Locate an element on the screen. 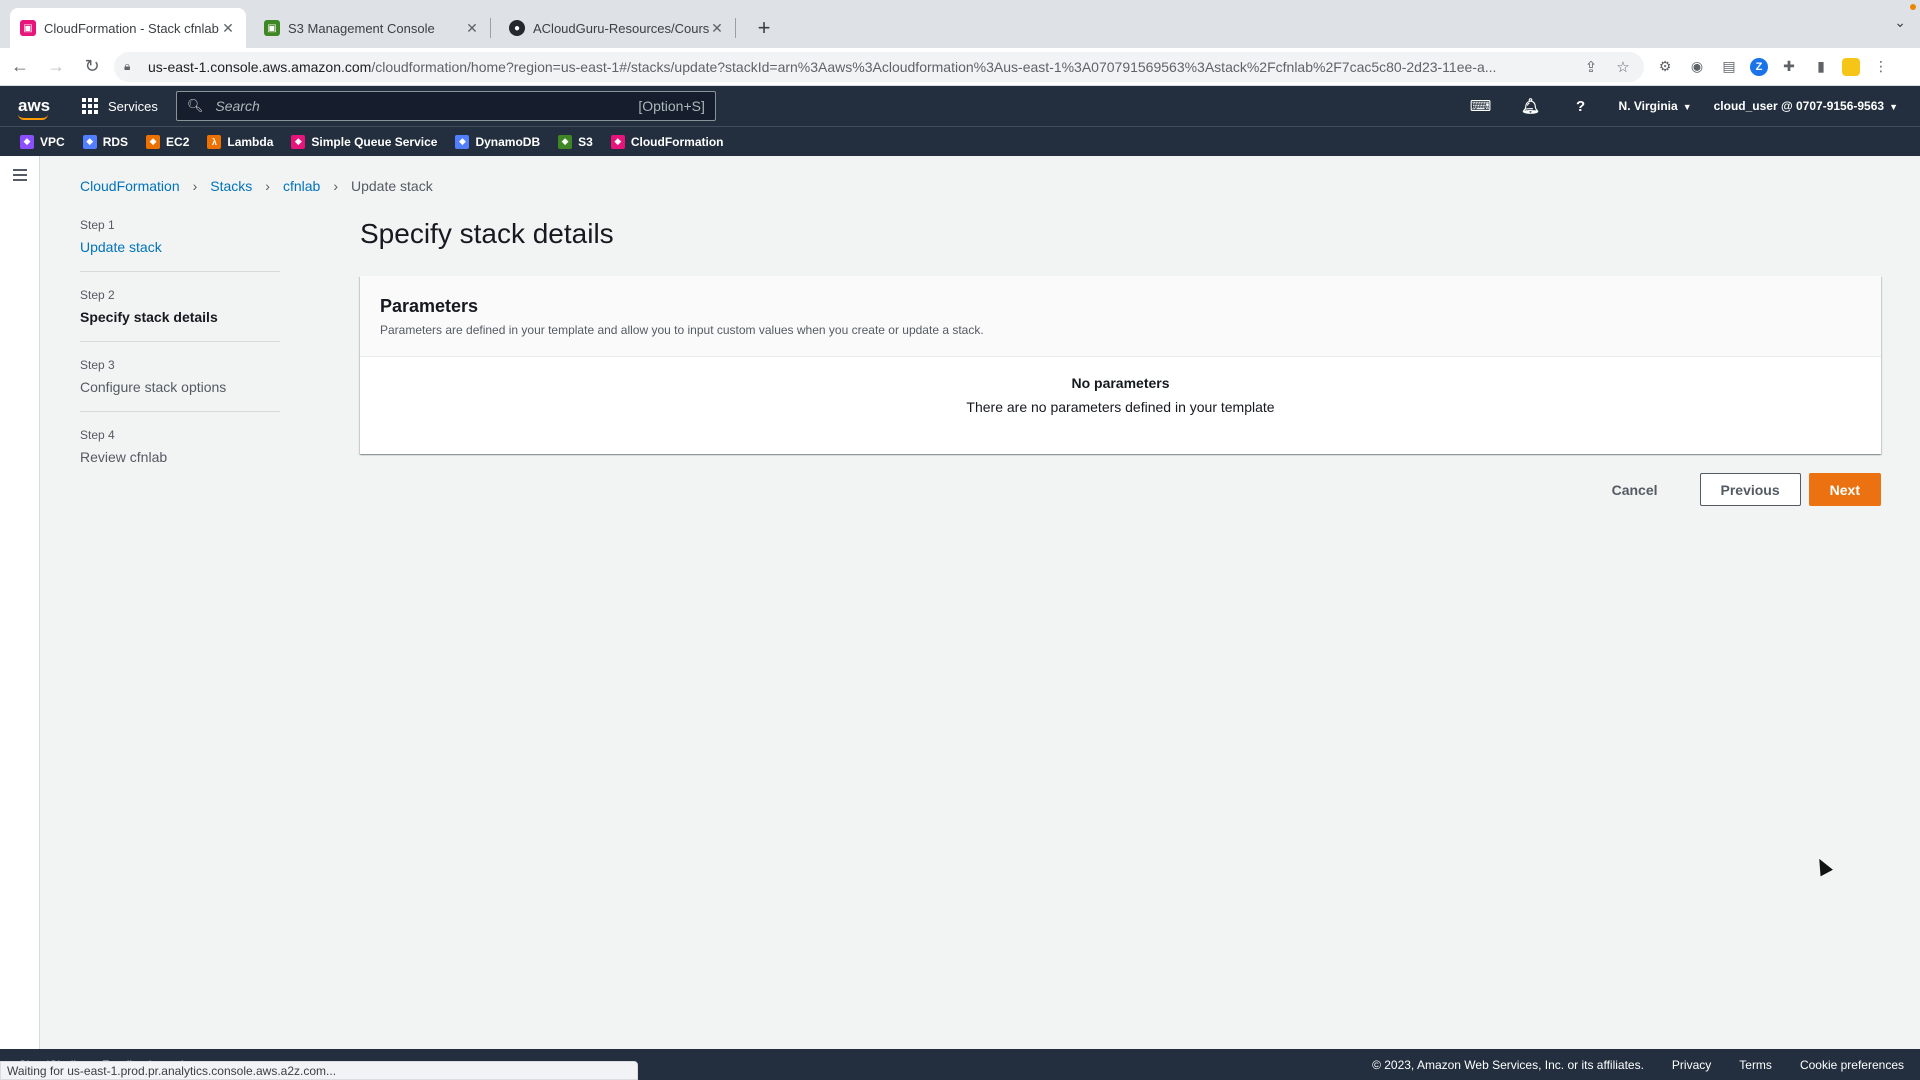 This screenshot has height=1080, width=1920. favorite-dynamodb: ◆ DynamoDB is located at coordinates (498, 141).